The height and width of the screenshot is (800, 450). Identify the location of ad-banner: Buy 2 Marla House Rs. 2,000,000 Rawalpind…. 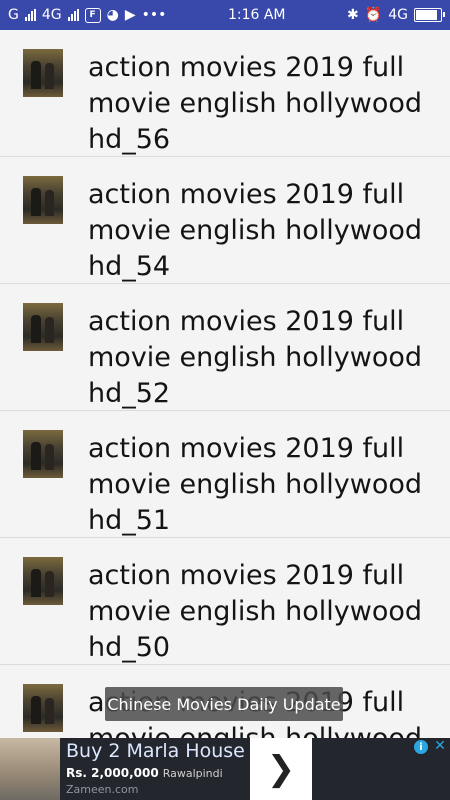
(225, 769).